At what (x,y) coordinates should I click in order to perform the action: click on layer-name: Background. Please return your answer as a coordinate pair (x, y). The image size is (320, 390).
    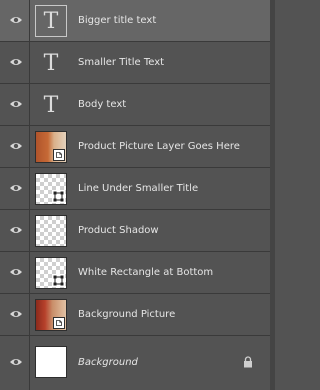
    Looking at the image, I should click on (108, 362).